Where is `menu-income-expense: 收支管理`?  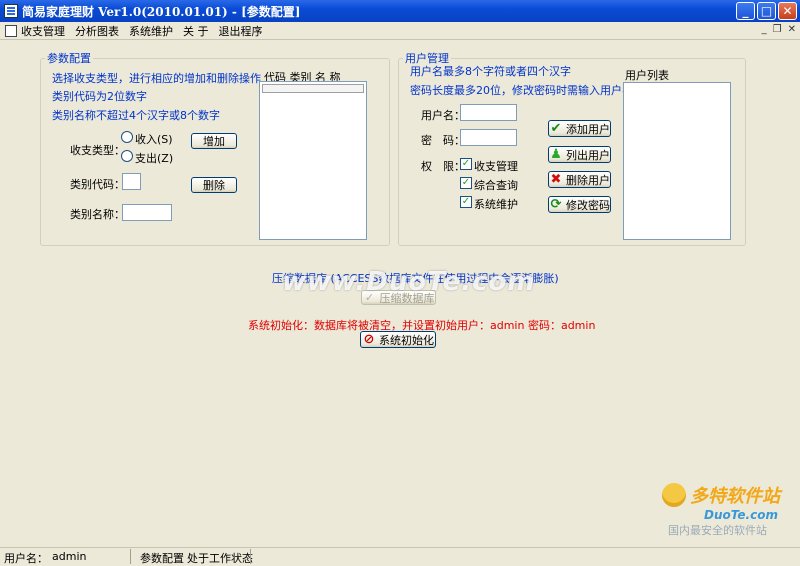 menu-income-expense: 收支管理 is located at coordinates (43, 31).